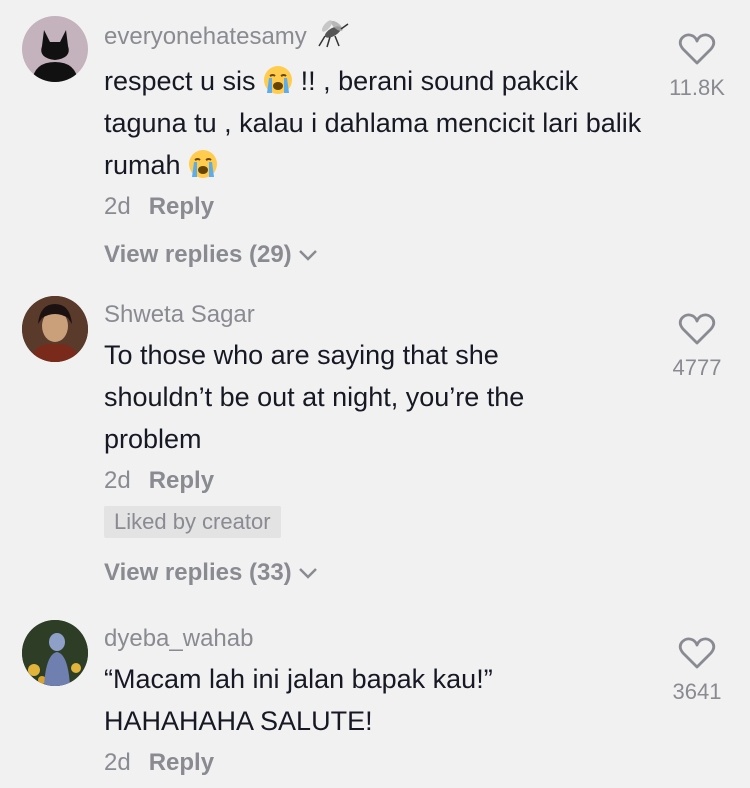 The width and height of the screenshot is (750, 788). I want to click on username: everyonehatesamy, so click(384, 37).